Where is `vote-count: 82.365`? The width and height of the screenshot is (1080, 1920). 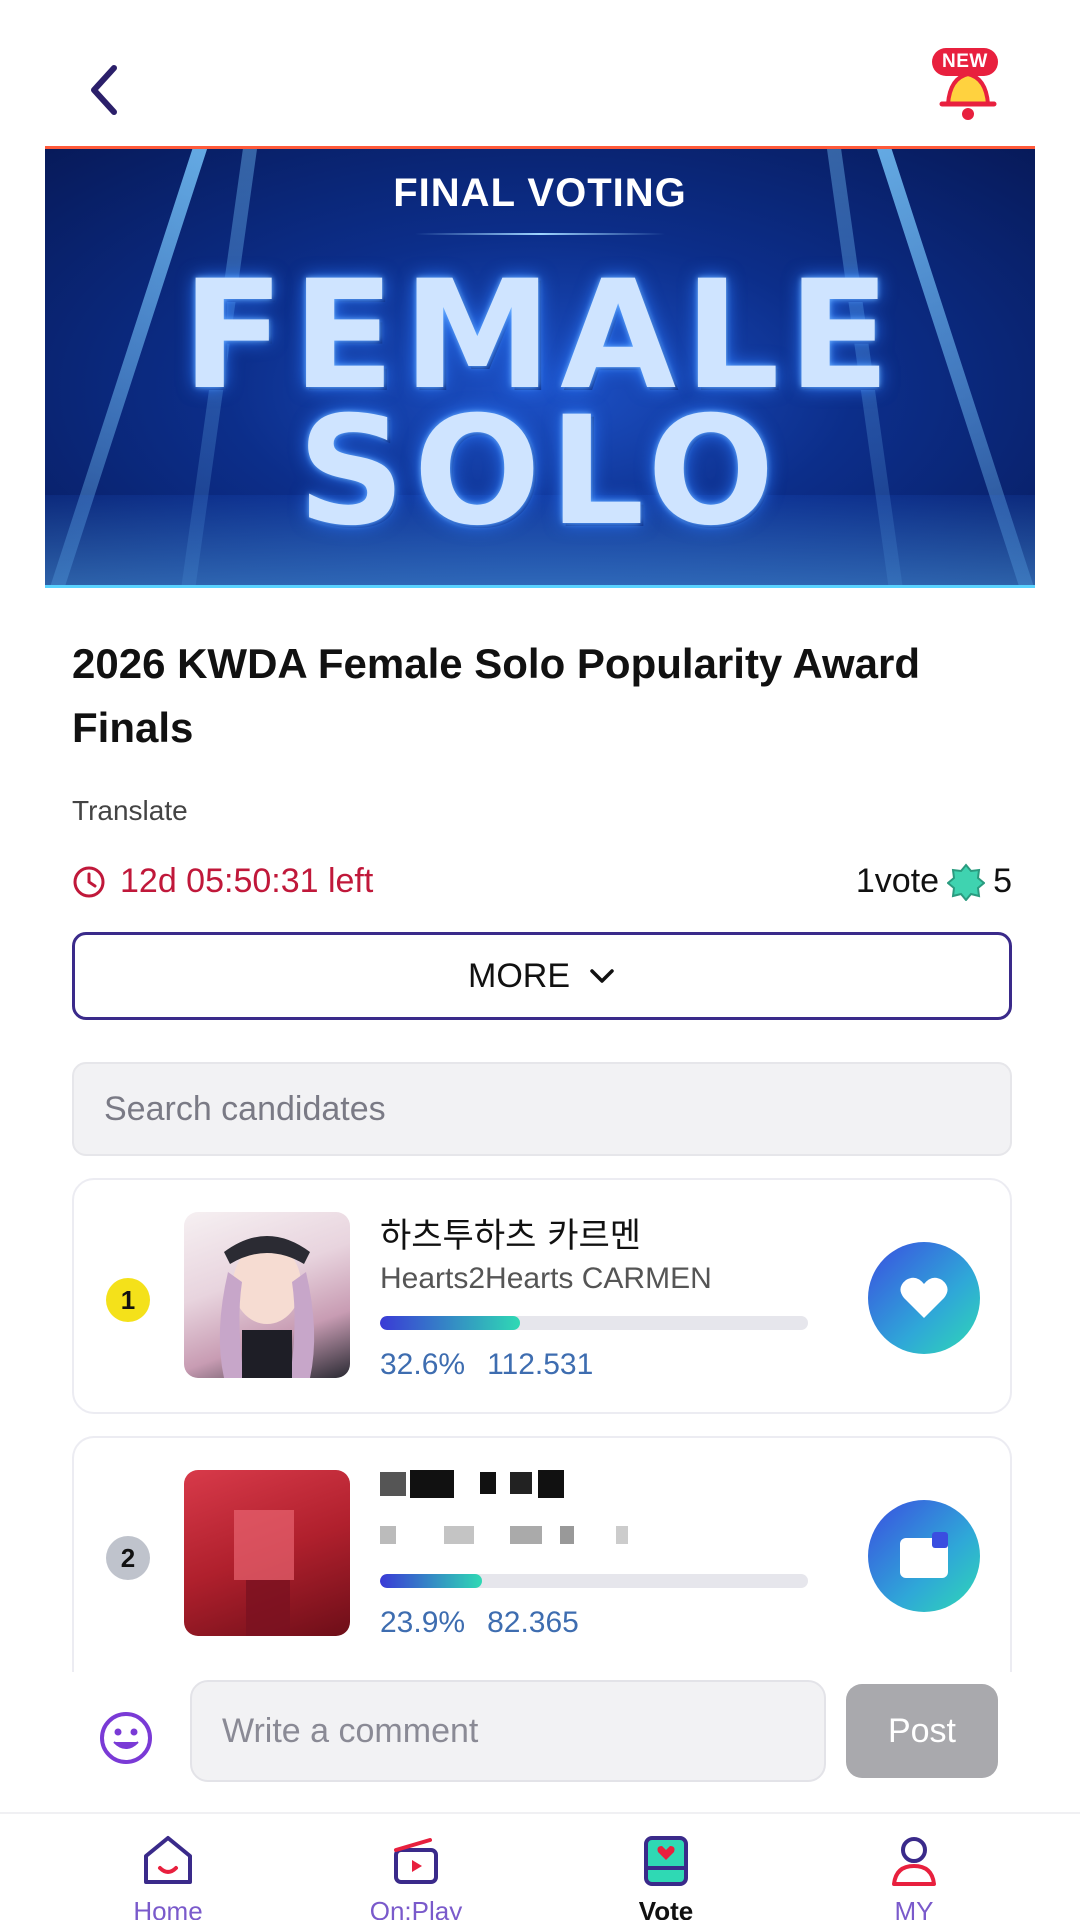
vote-count: 82.365 is located at coordinates (533, 1622).